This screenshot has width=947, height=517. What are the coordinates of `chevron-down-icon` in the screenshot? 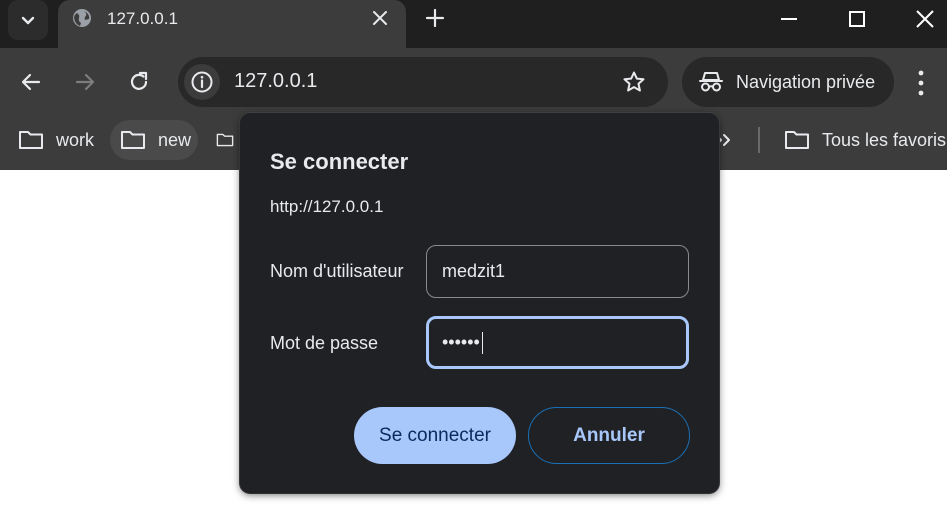 It's located at (28, 20).